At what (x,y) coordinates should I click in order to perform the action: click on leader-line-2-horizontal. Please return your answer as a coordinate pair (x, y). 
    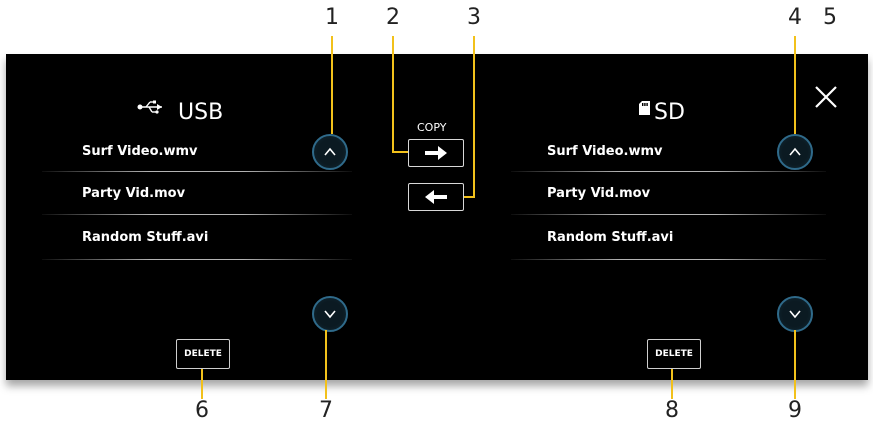
    Looking at the image, I should click on (400, 152).